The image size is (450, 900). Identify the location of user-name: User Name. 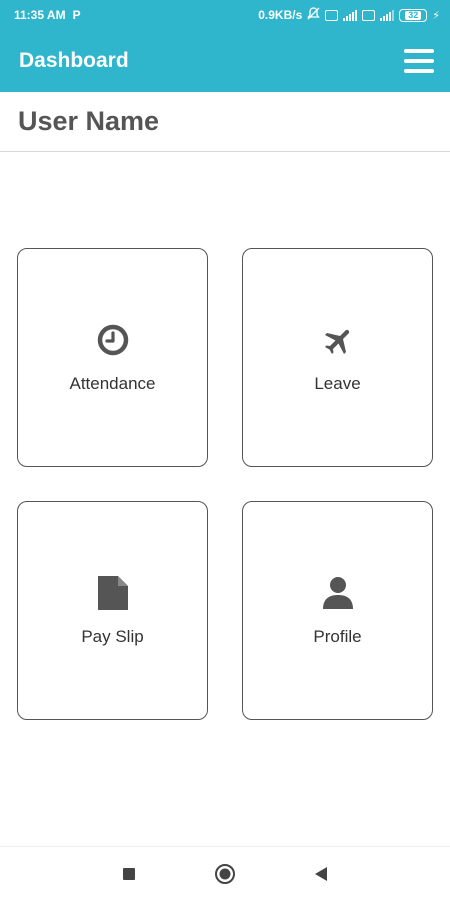
(89, 121).